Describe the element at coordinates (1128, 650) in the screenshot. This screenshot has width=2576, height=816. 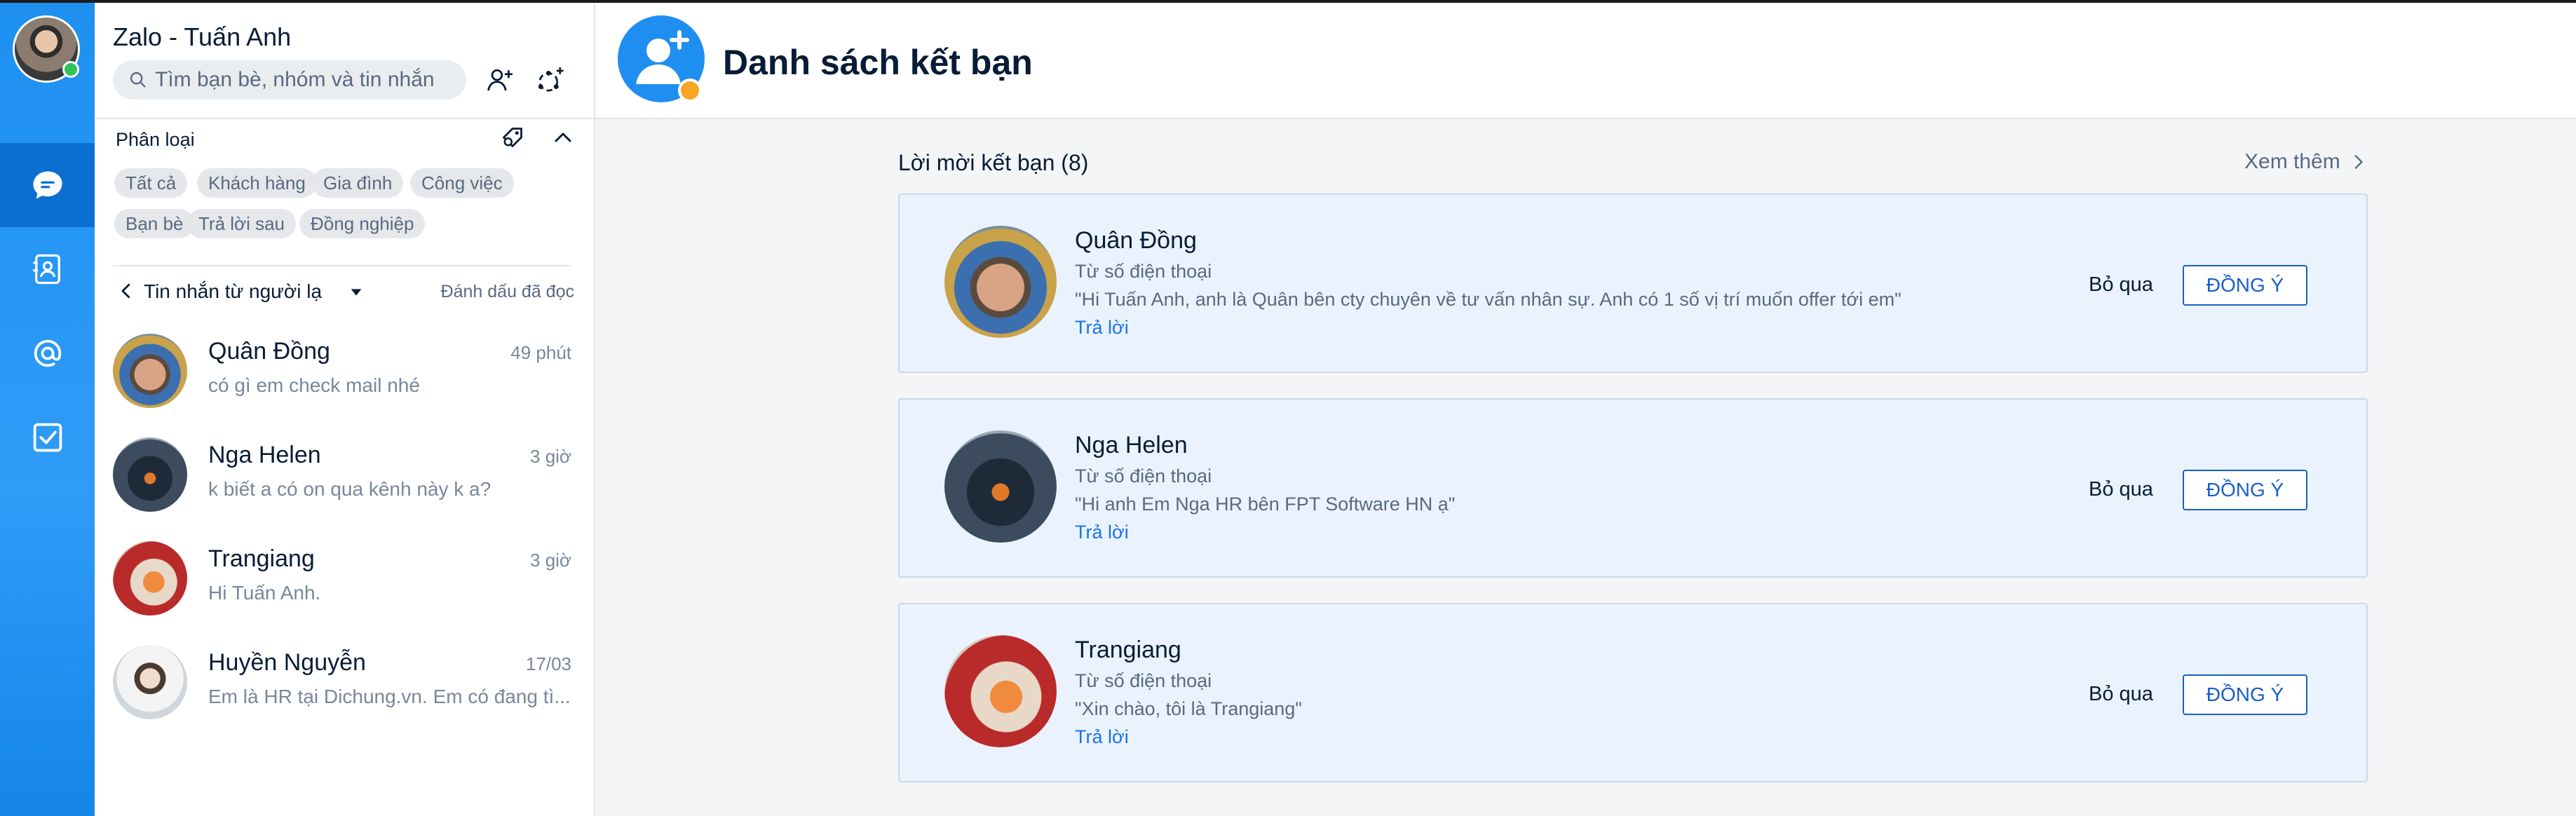
I see `requester-name: Trangiang` at that location.